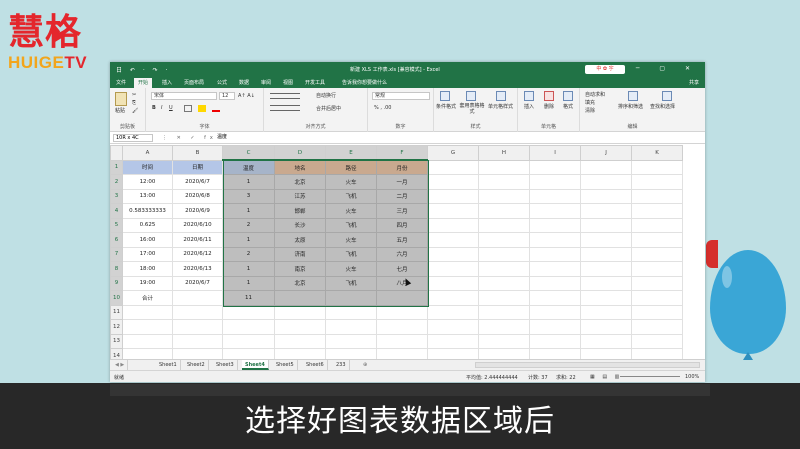  I want to click on add-sheet-icon: ⊕, so click(365, 365).